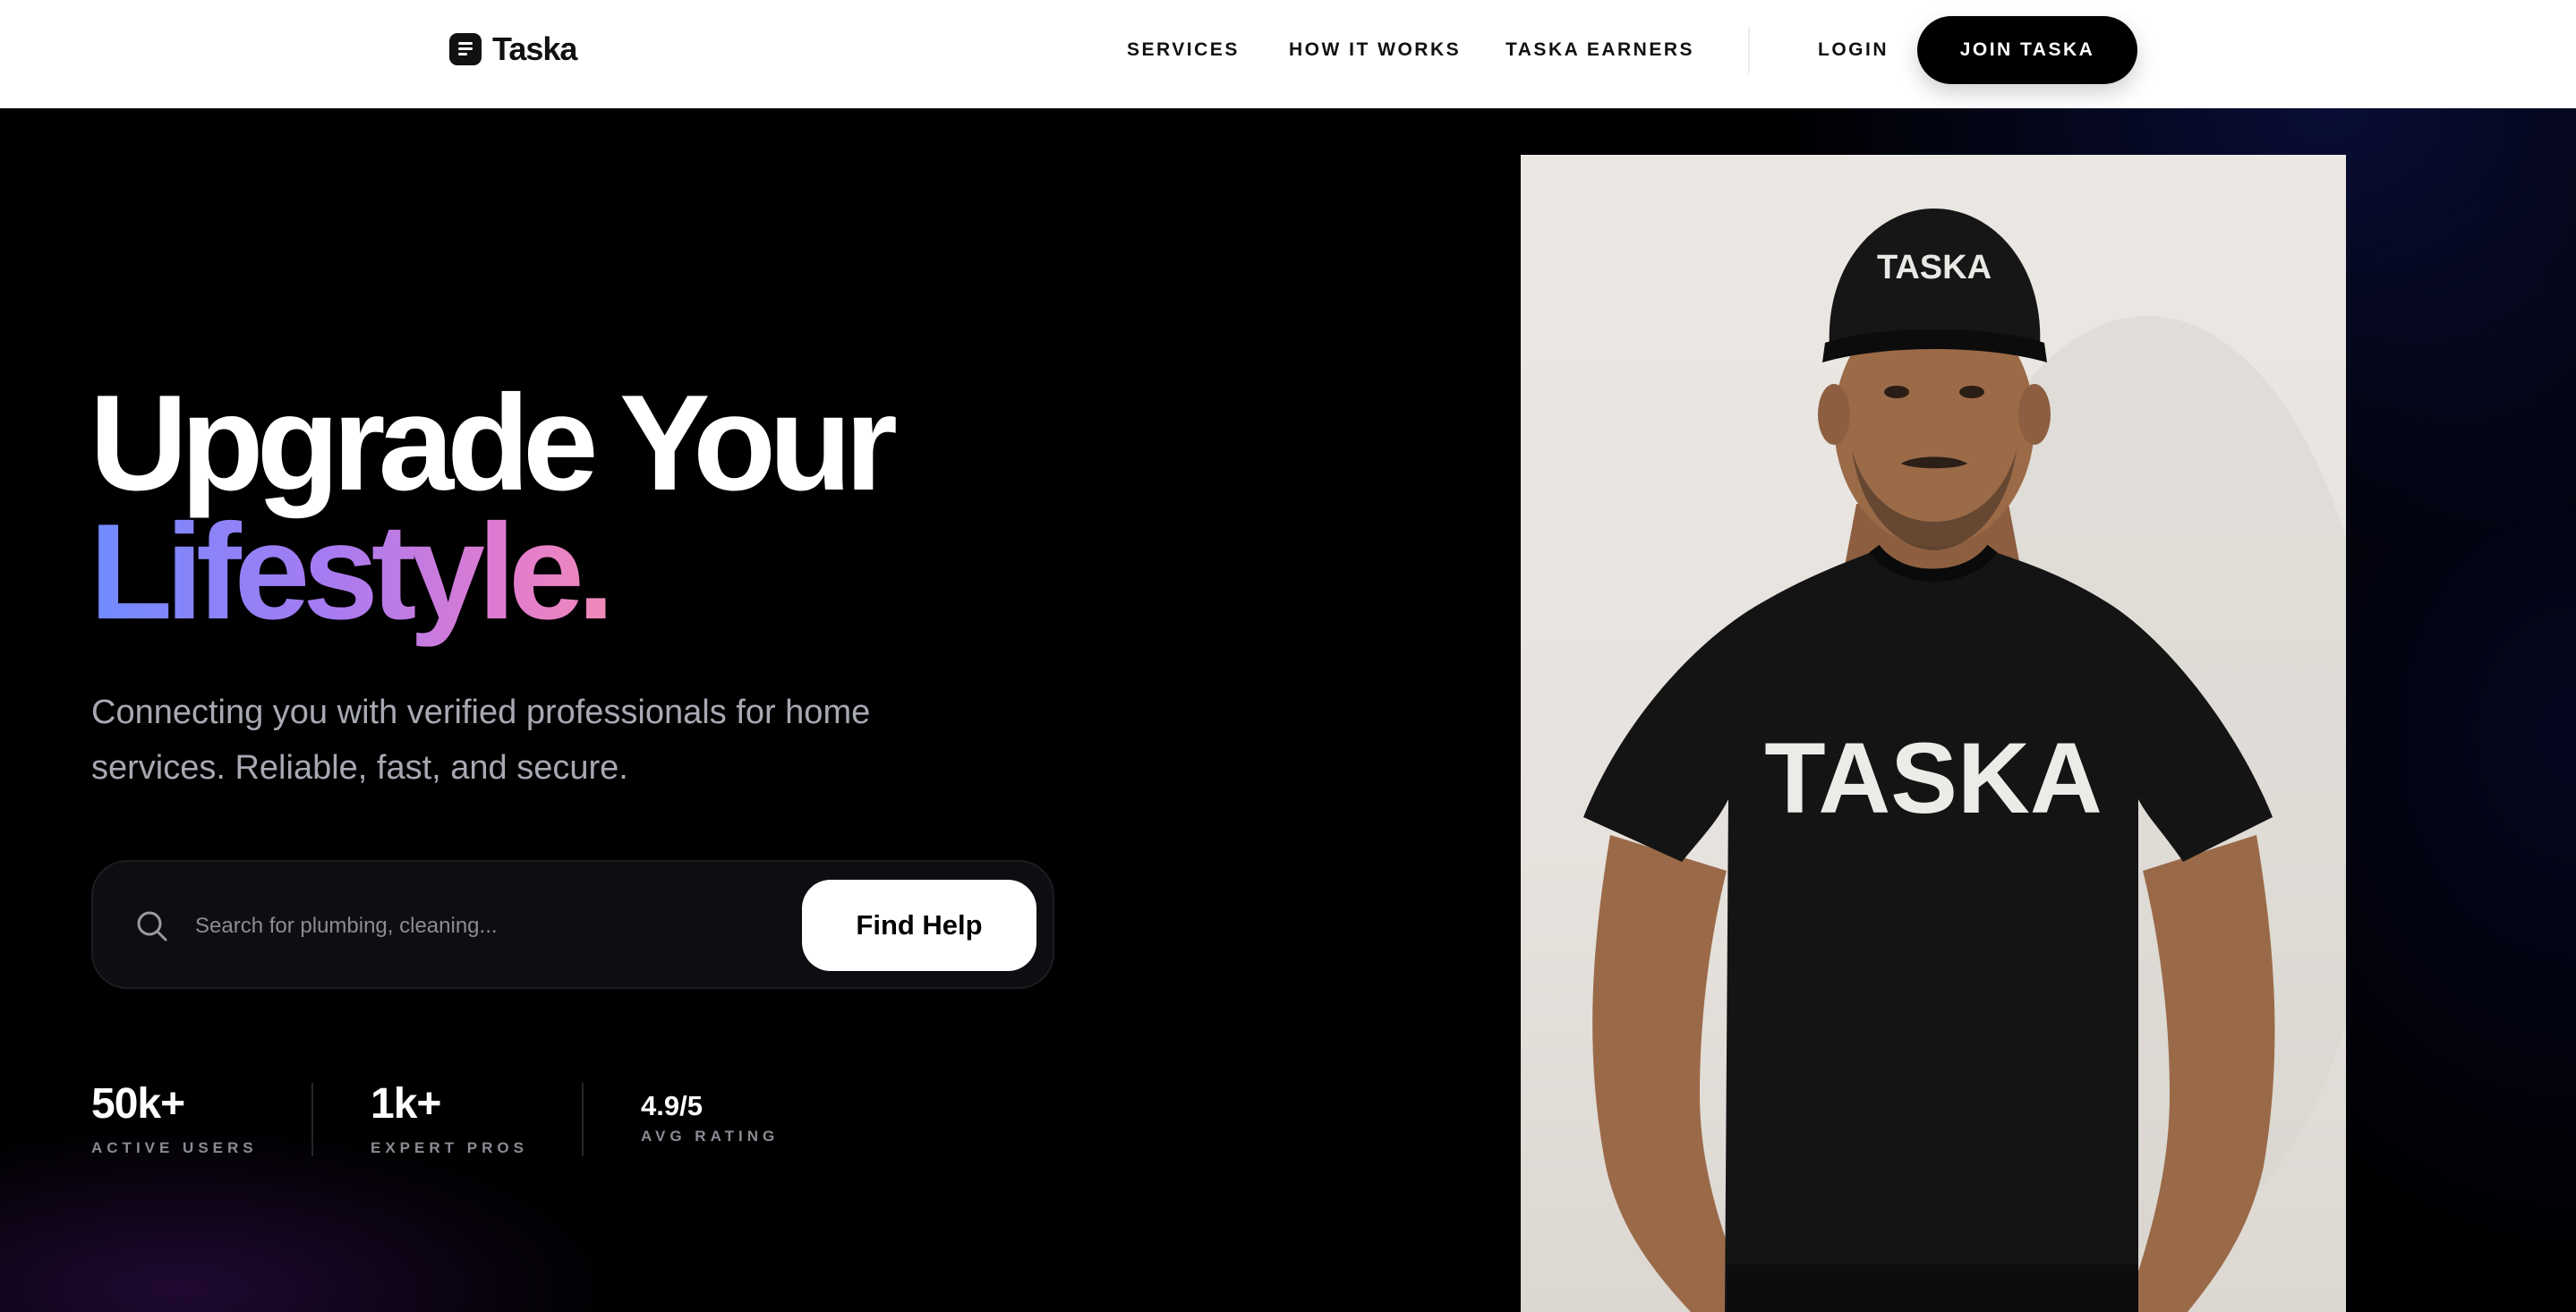 This screenshot has width=2576, height=1312. Describe the element at coordinates (449, 1118) in the screenshot. I see `stat-expert-pros: 1k+ EXPERT PROS` at that location.